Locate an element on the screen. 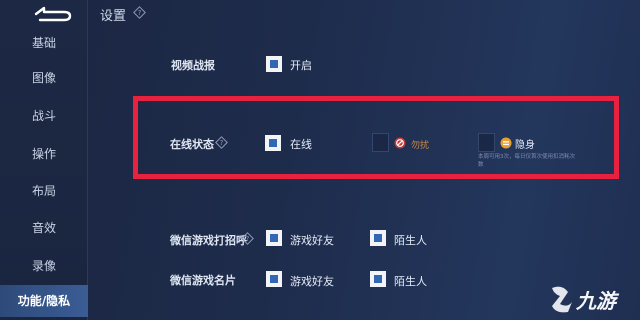  online-status-label: 在线状态 is located at coordinates (192, 144).